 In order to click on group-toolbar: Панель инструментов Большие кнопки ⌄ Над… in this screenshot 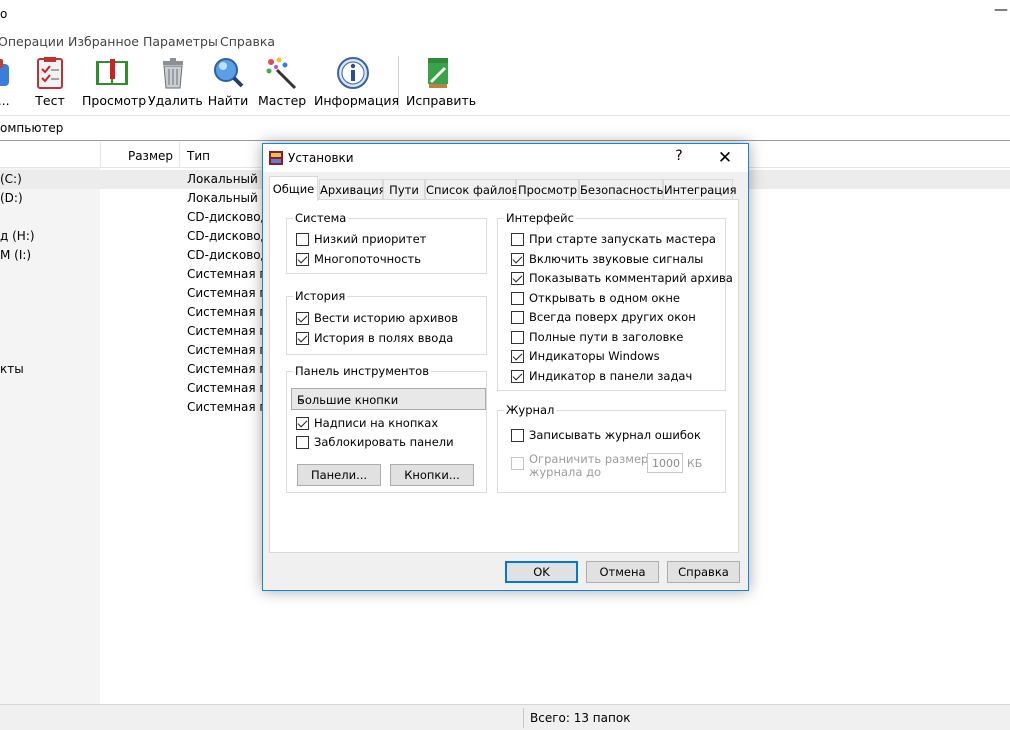, I will do `click(386, 428)`.